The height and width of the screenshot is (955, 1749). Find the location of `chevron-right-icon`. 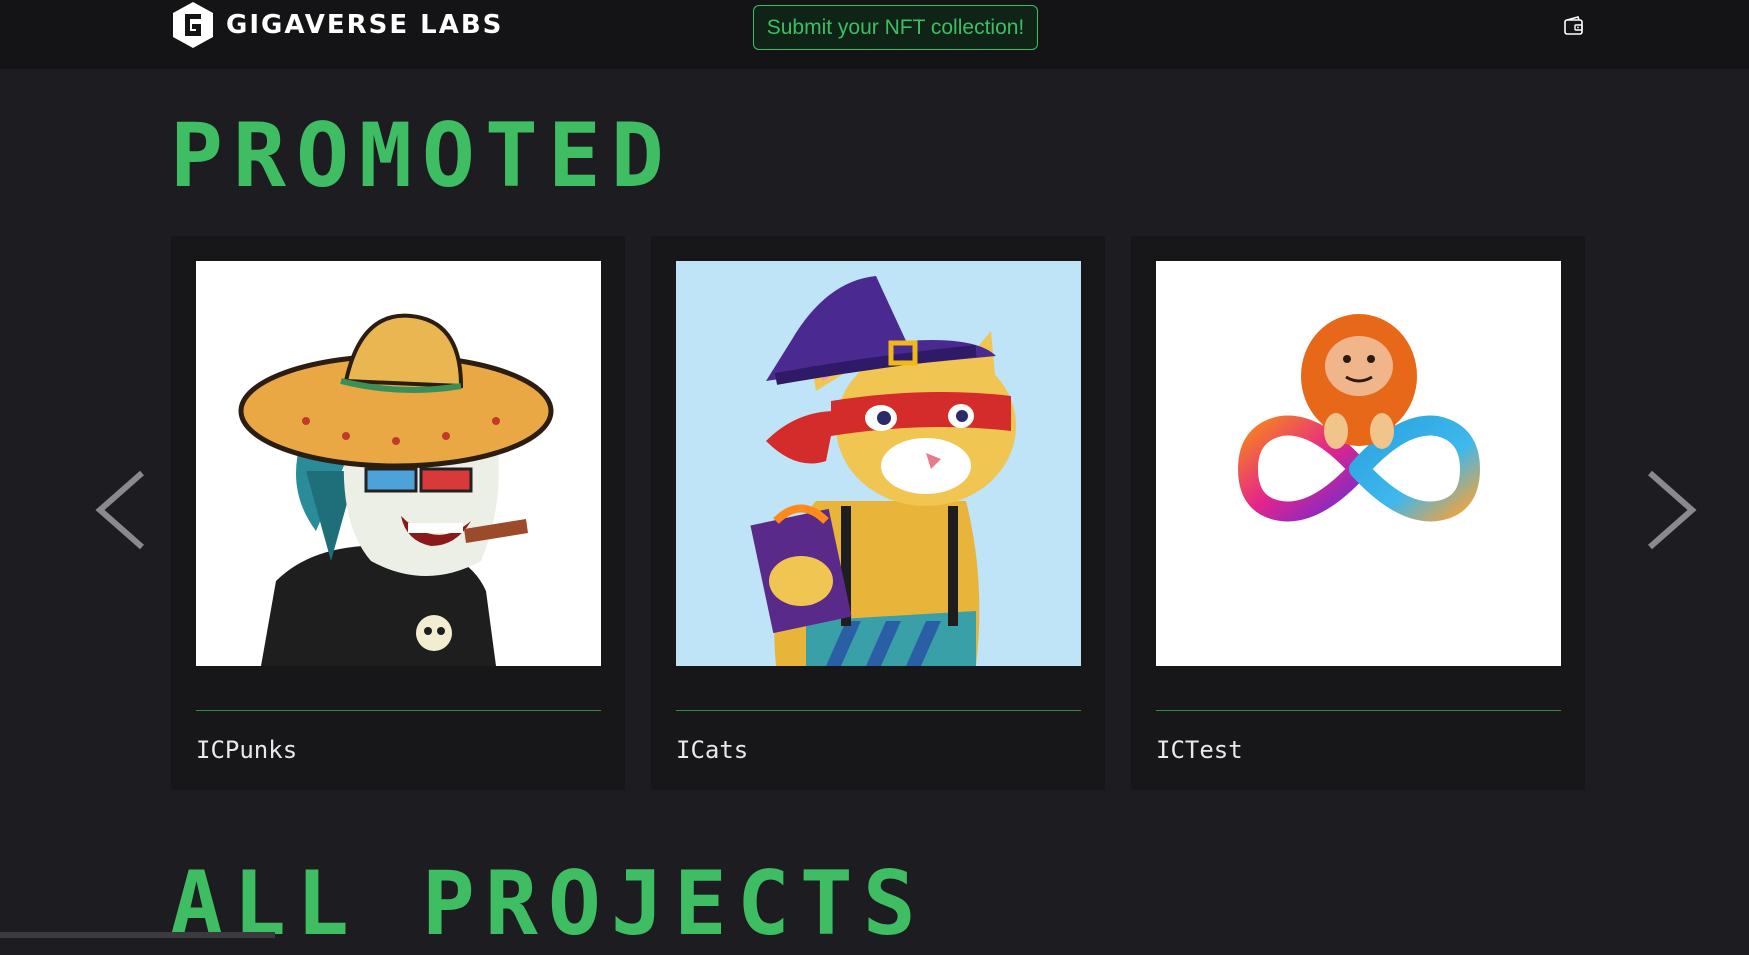

chevron-right-icon is located at coordinates (1672, 510).